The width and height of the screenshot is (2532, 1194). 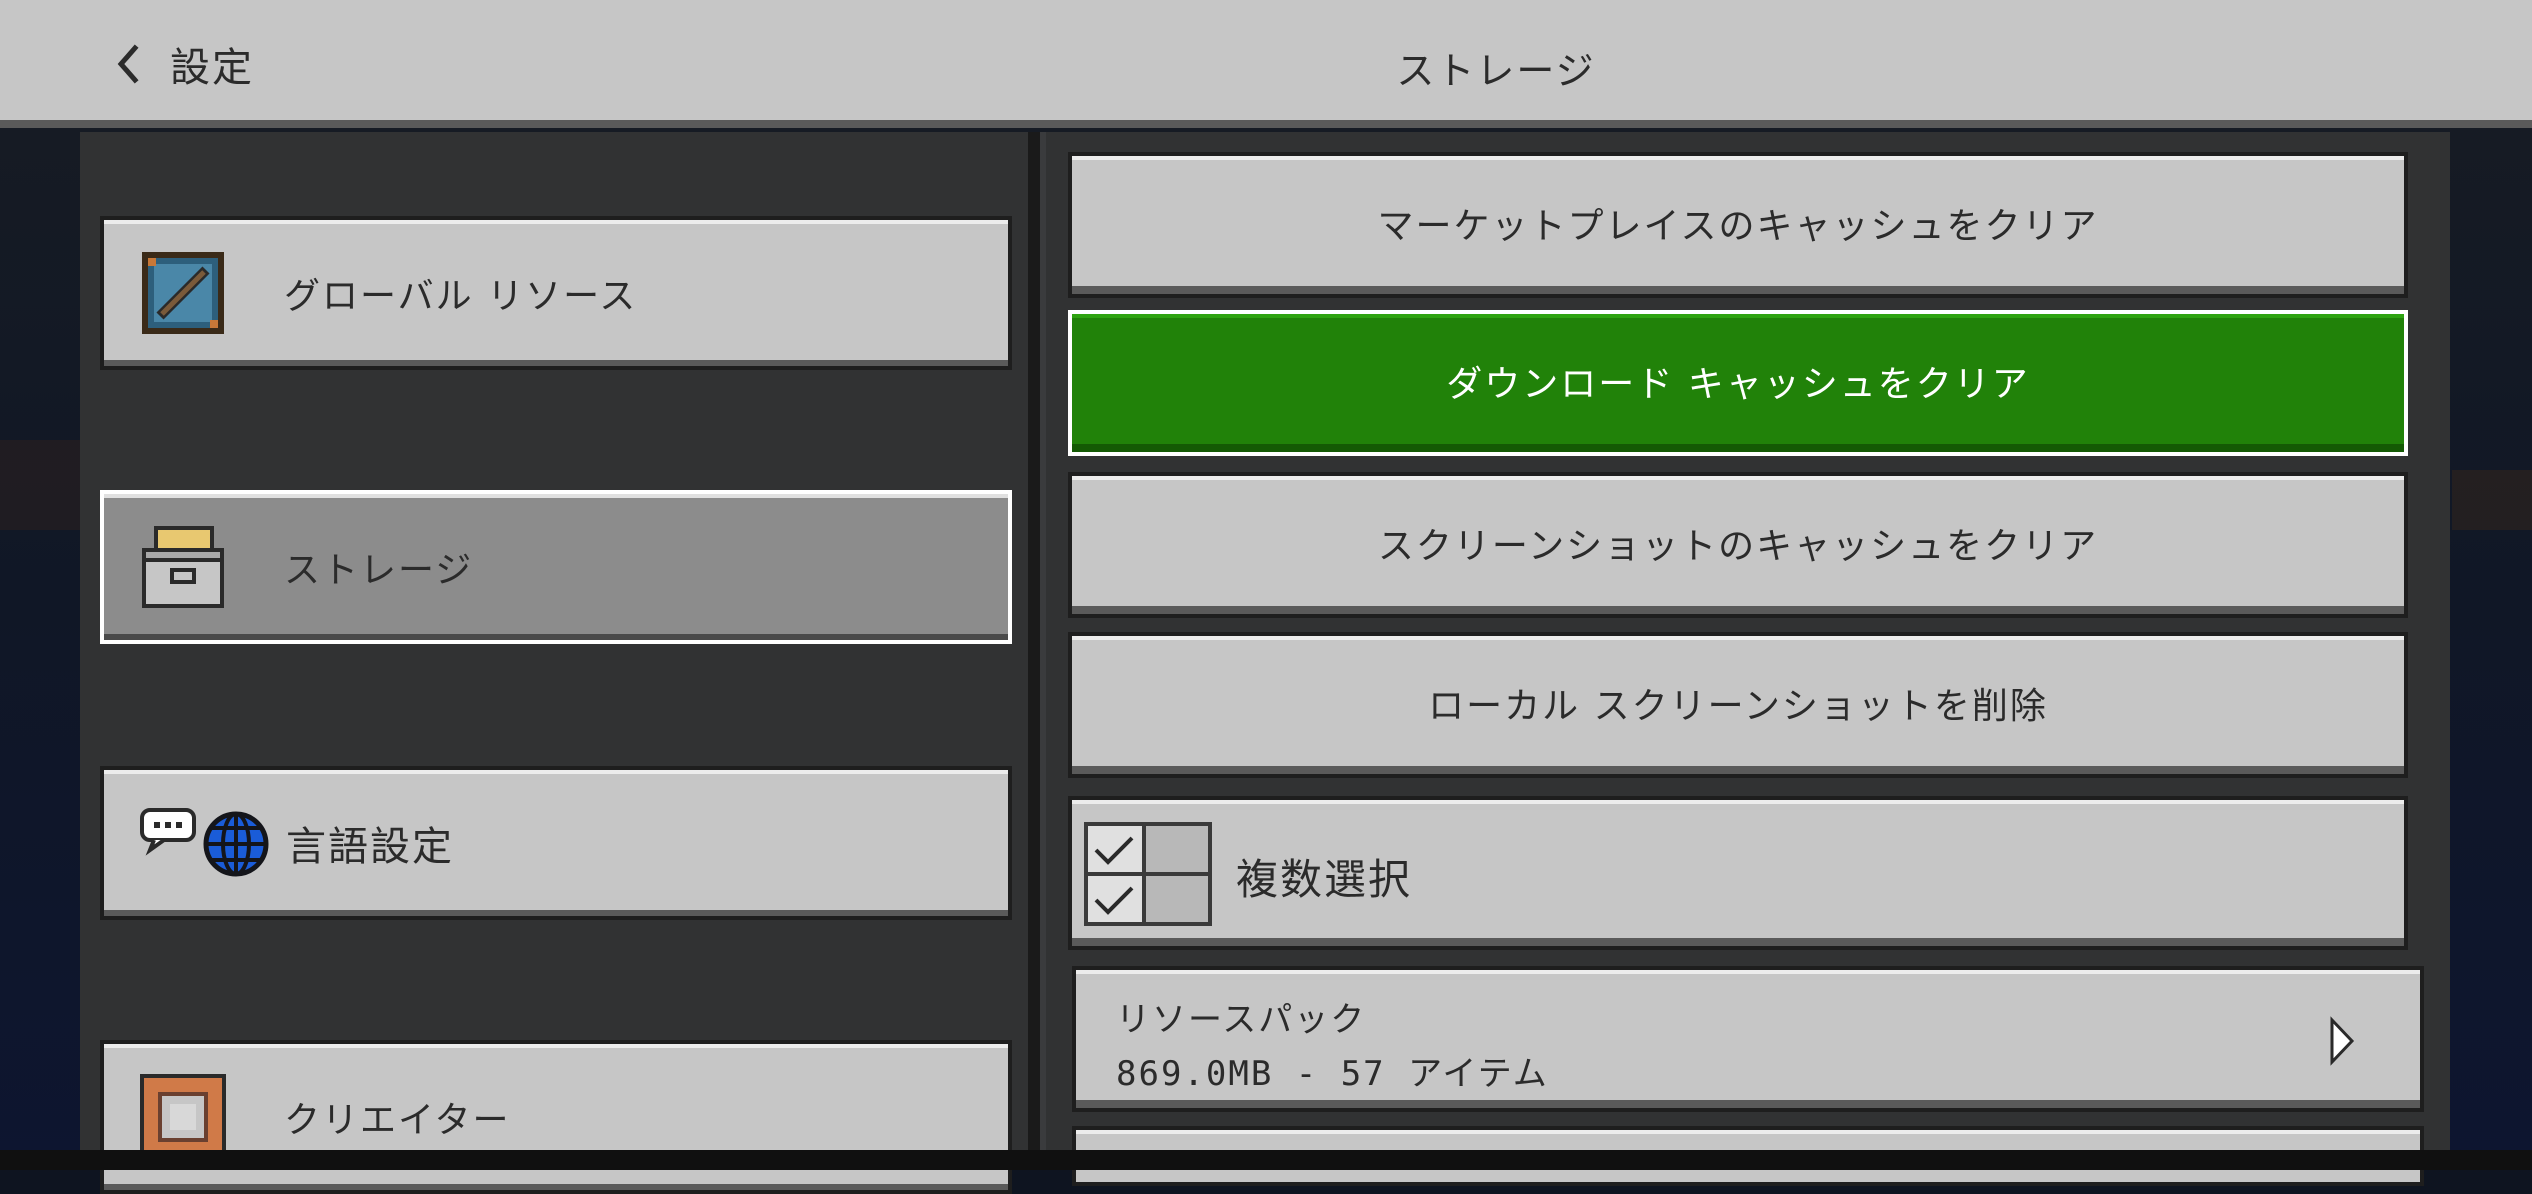 I want to click on button-label: スクリーンショットのキャッシュをクリア, so click(x=1738, y=546).